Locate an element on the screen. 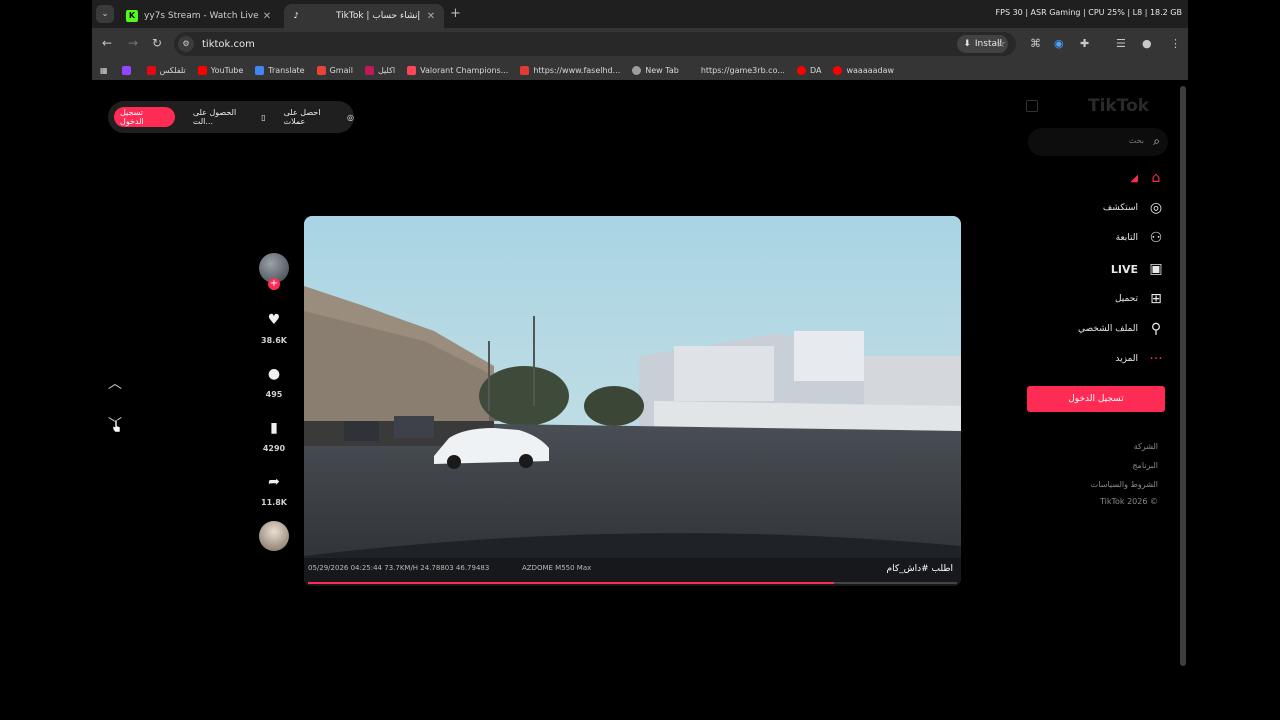 This screenshot has height=720, width=1280. bookmark-label: YouTube is located at coordinates (227, 70).